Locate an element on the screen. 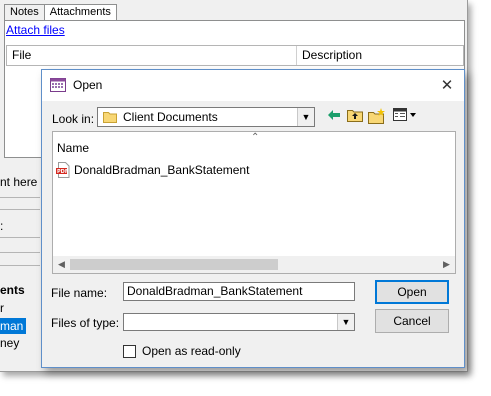 The image size is (491, 396). file-name-input: DonaldBradman_BankStatement is located at coordinates (239, 291).